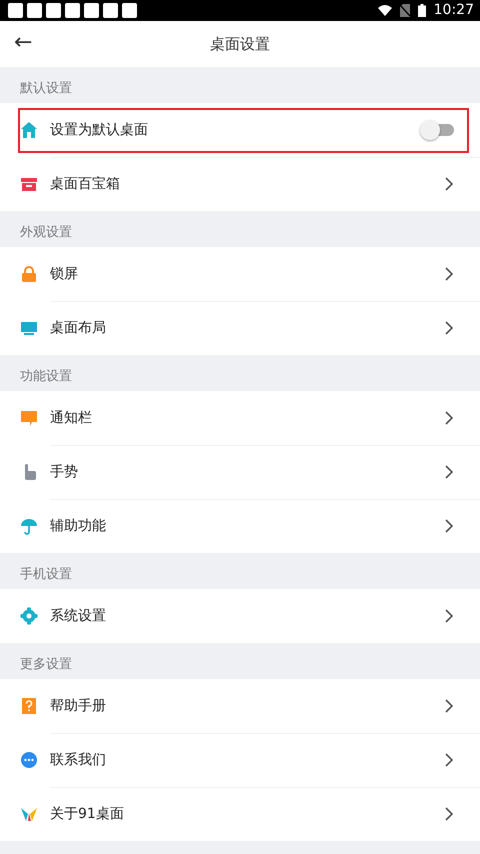  What do you see at coordinates (240, 760) in the screenshot?
I see `settings-row: 联系我们` at bounding box center [240, 760].